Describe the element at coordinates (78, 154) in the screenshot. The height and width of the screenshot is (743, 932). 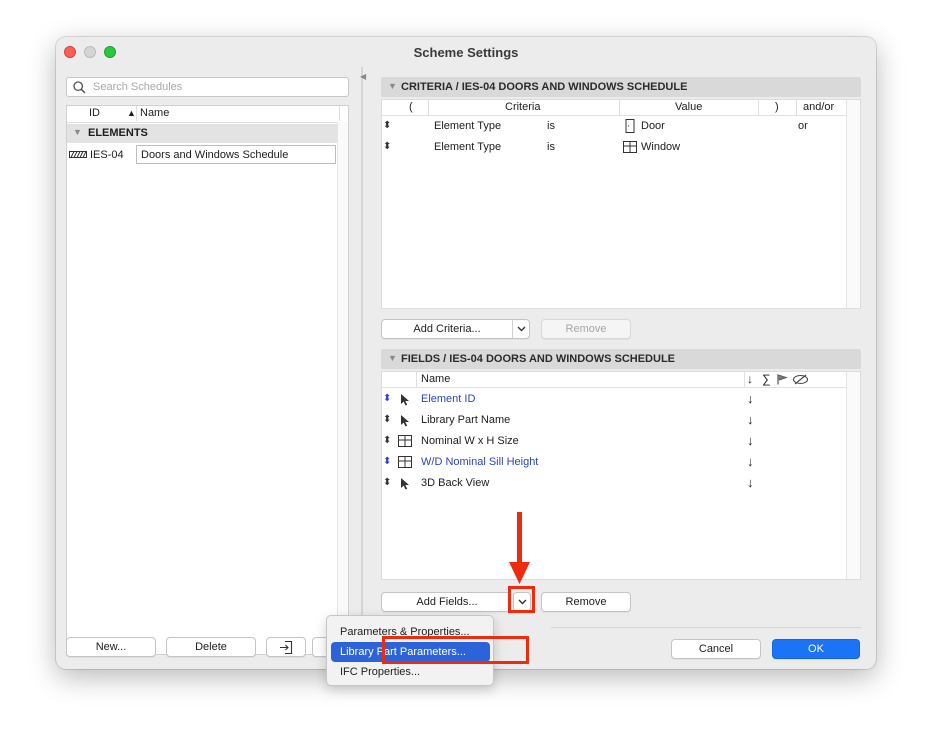
I see `schedule-hatch-icon` at that location.